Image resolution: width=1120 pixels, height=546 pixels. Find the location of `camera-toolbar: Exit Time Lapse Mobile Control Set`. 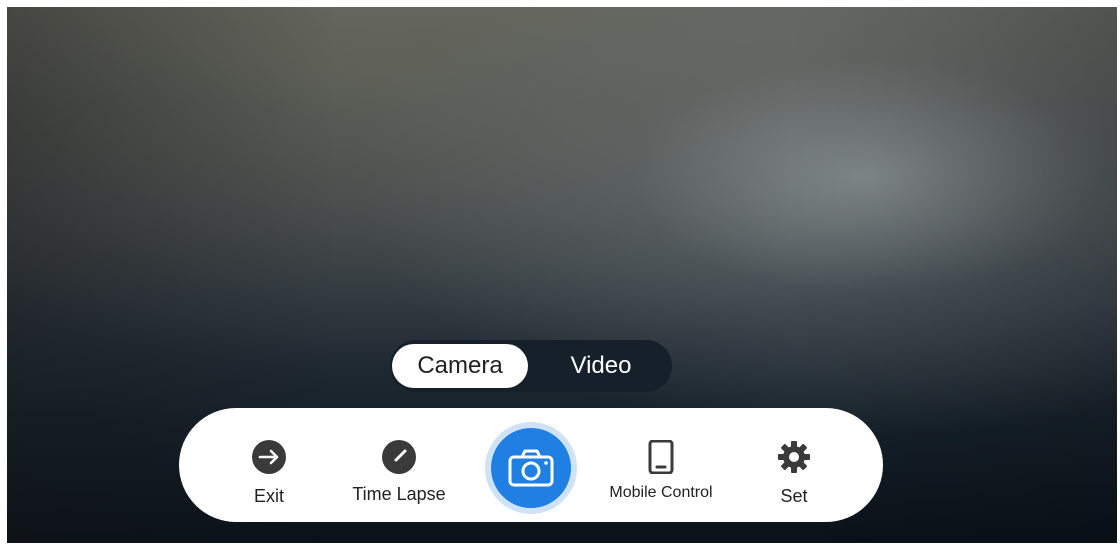

camera-toolbar: Exit Time Lapse Mobile Control Set is located at coordinates (531, 465).